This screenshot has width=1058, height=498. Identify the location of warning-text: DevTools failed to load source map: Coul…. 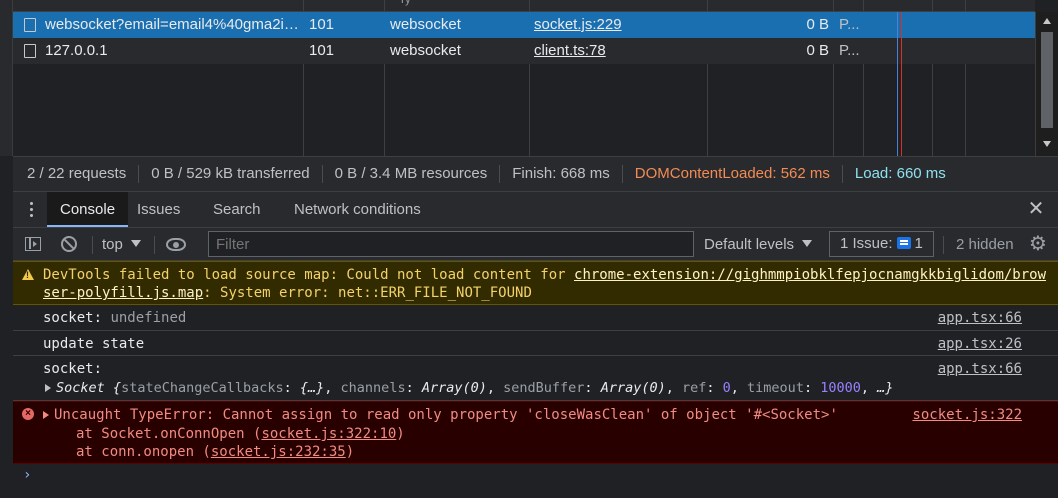
(309, 275).